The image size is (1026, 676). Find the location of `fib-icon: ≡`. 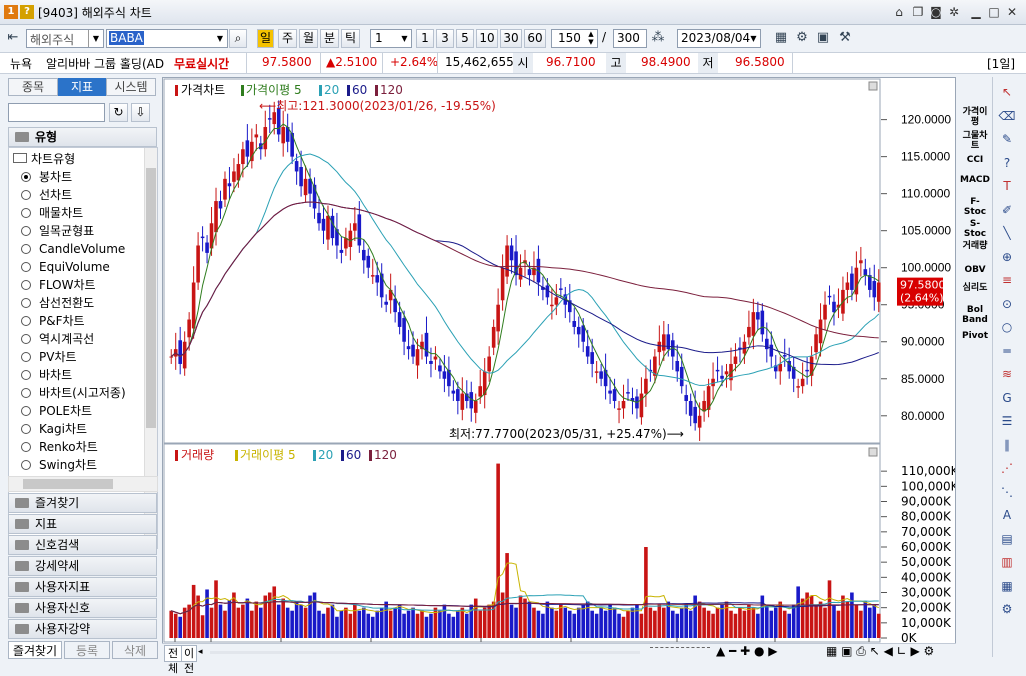

fib-icon: ≡ is located at coordinates (1007, 280).